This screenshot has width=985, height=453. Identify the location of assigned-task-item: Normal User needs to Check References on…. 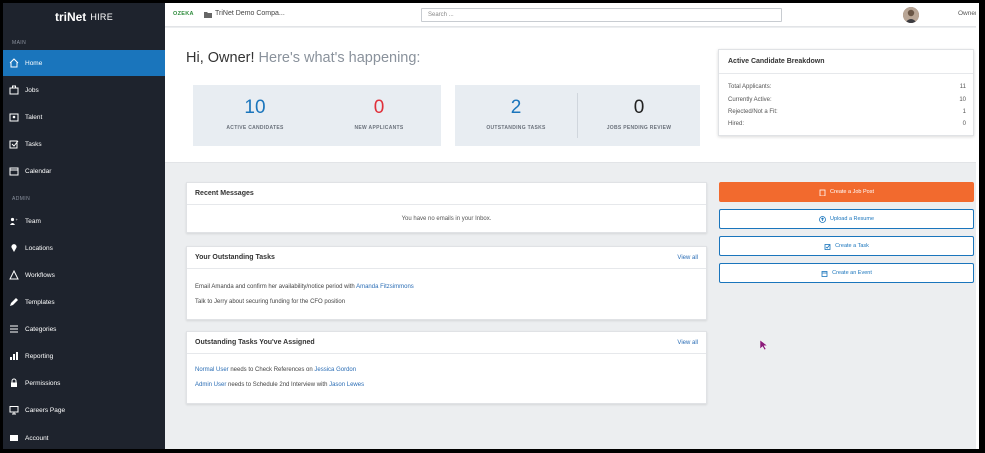
(275, 370).